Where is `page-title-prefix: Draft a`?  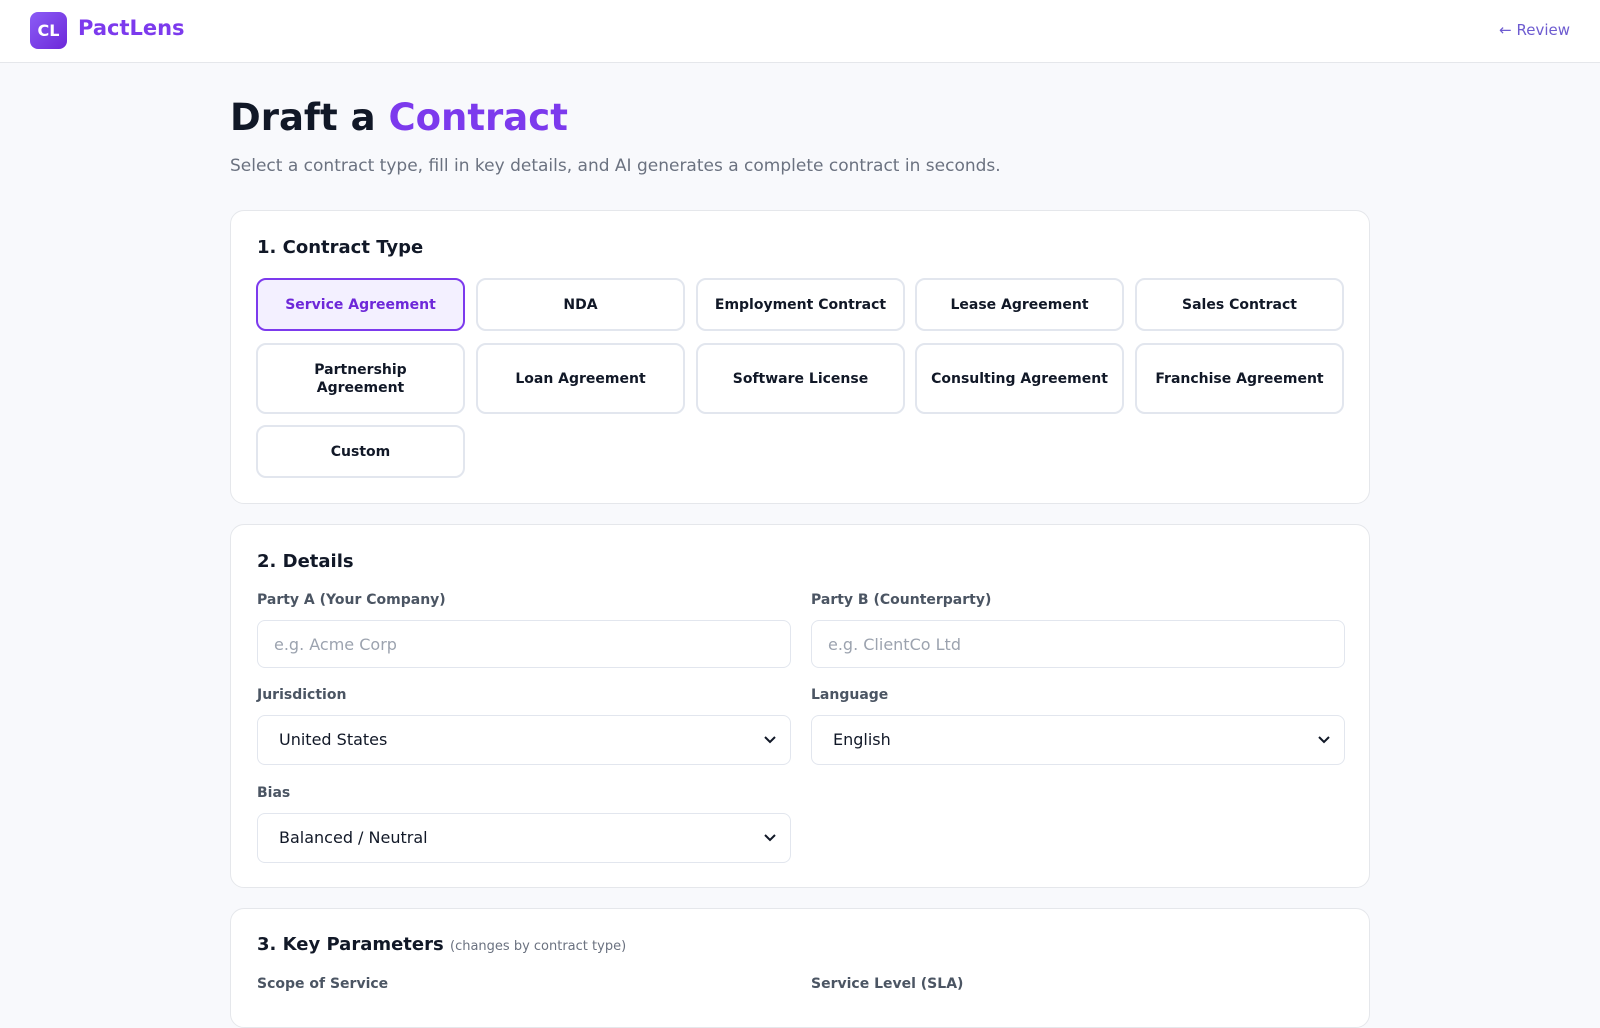
page-title-prefix: Draft a is located at coordinates (303, 117).